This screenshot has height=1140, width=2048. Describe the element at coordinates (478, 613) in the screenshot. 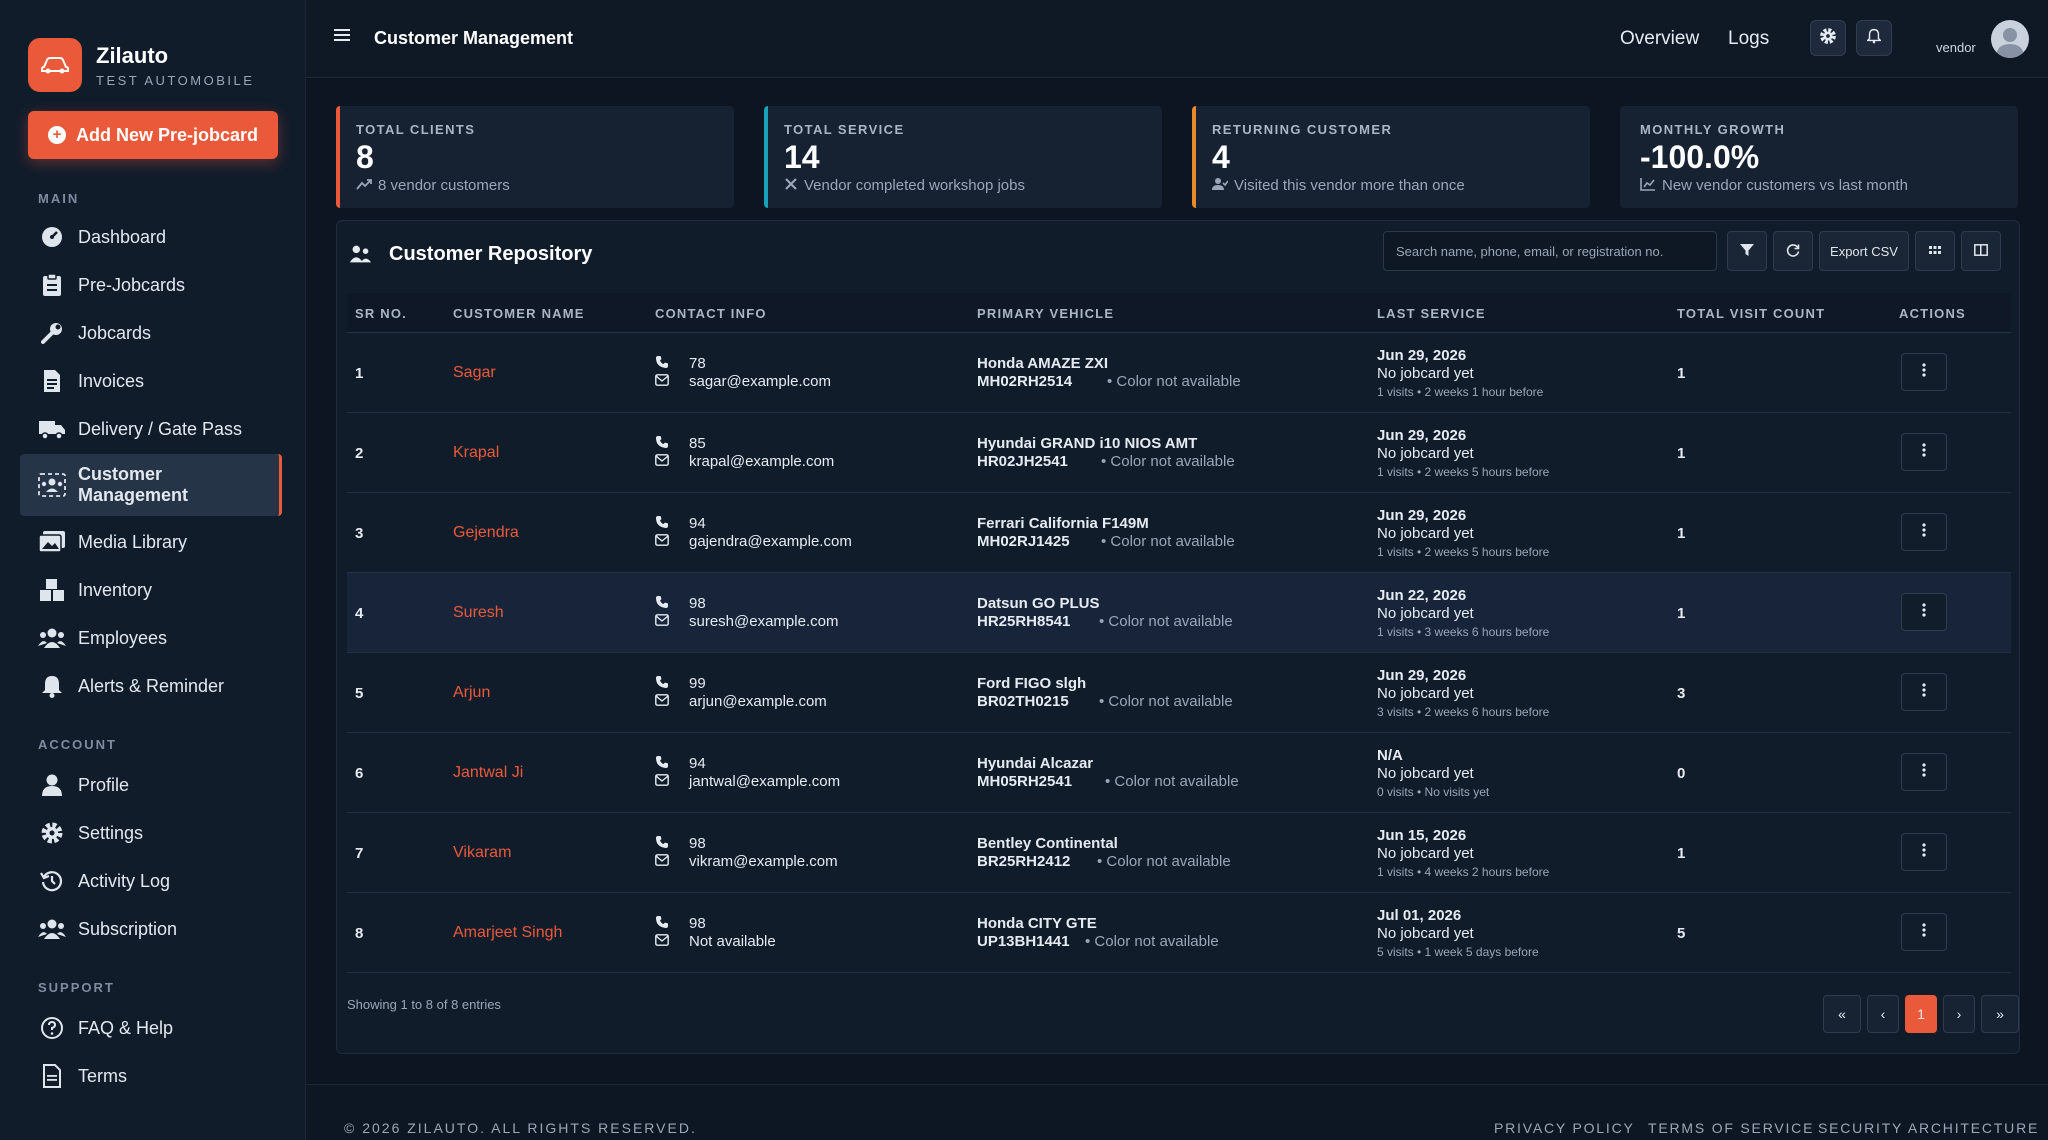

I see `customer-name-link: Suresh` at that location.